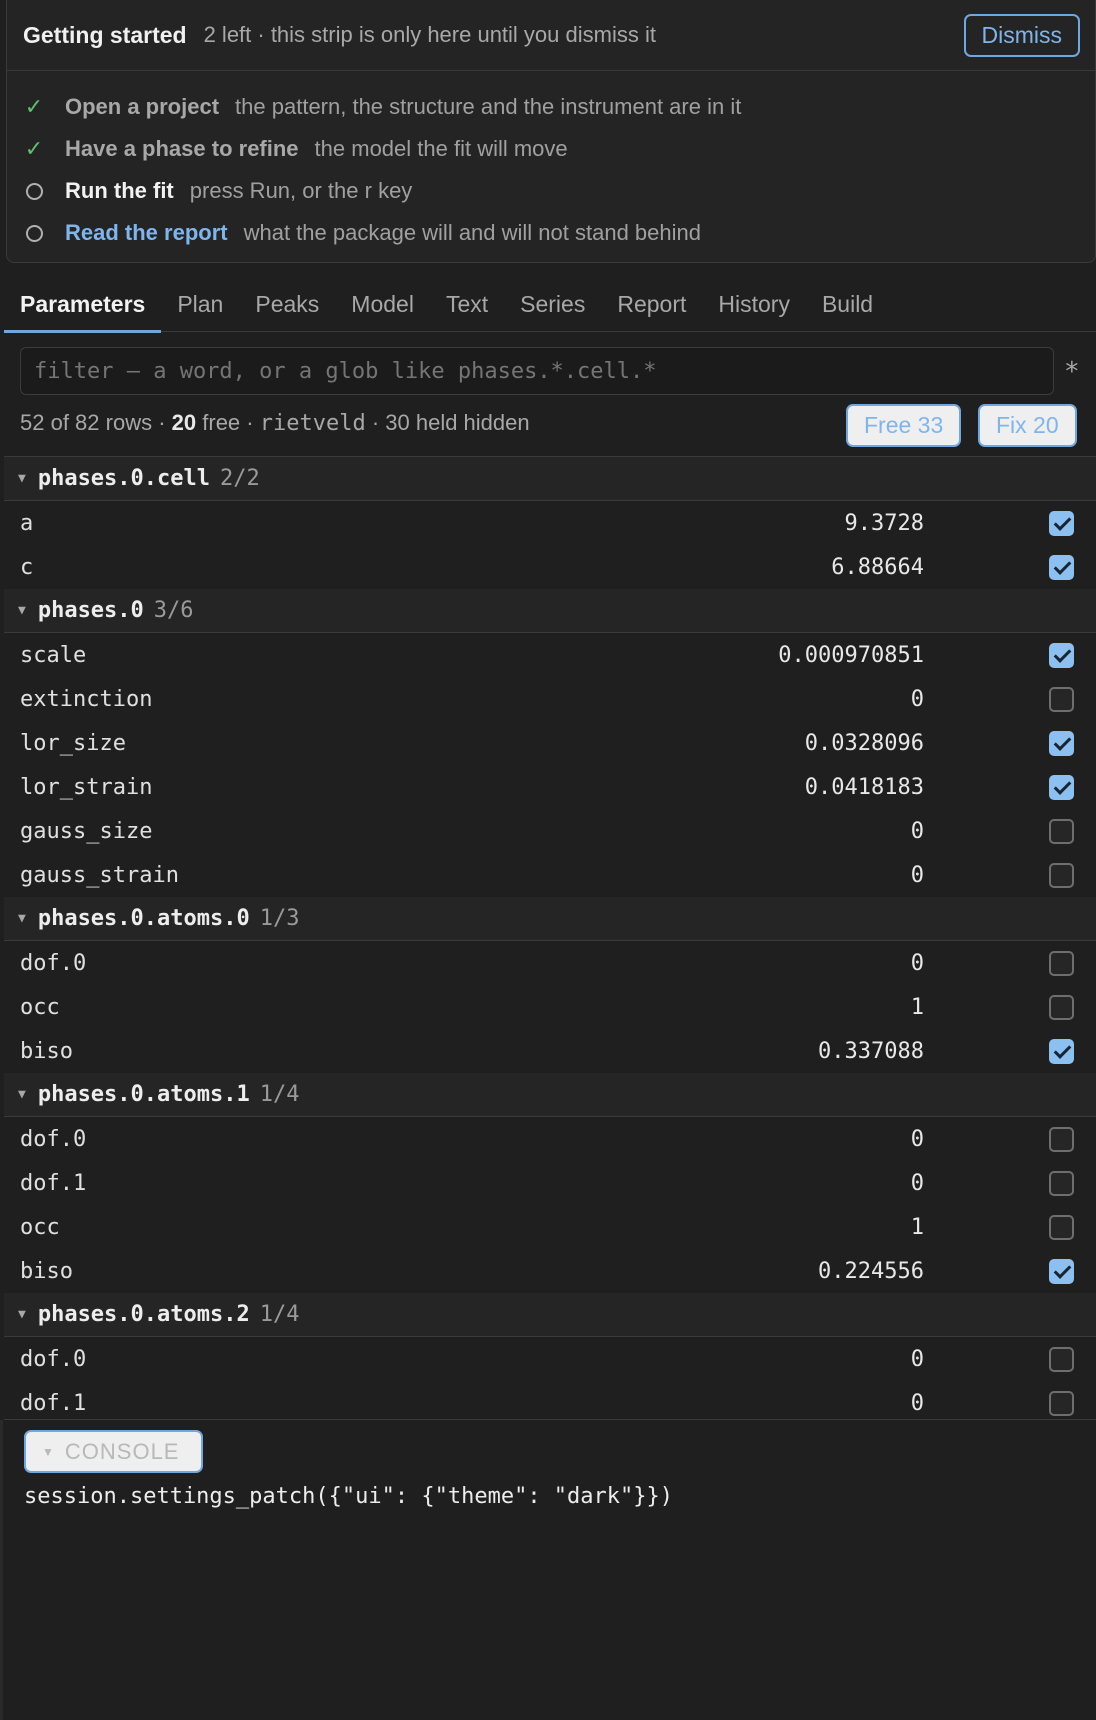  What do you see at coordinates (550, 611) in the screenshot?
I see `group-header: ▼ phases.0 3/6` at bounding box center [550, 611].